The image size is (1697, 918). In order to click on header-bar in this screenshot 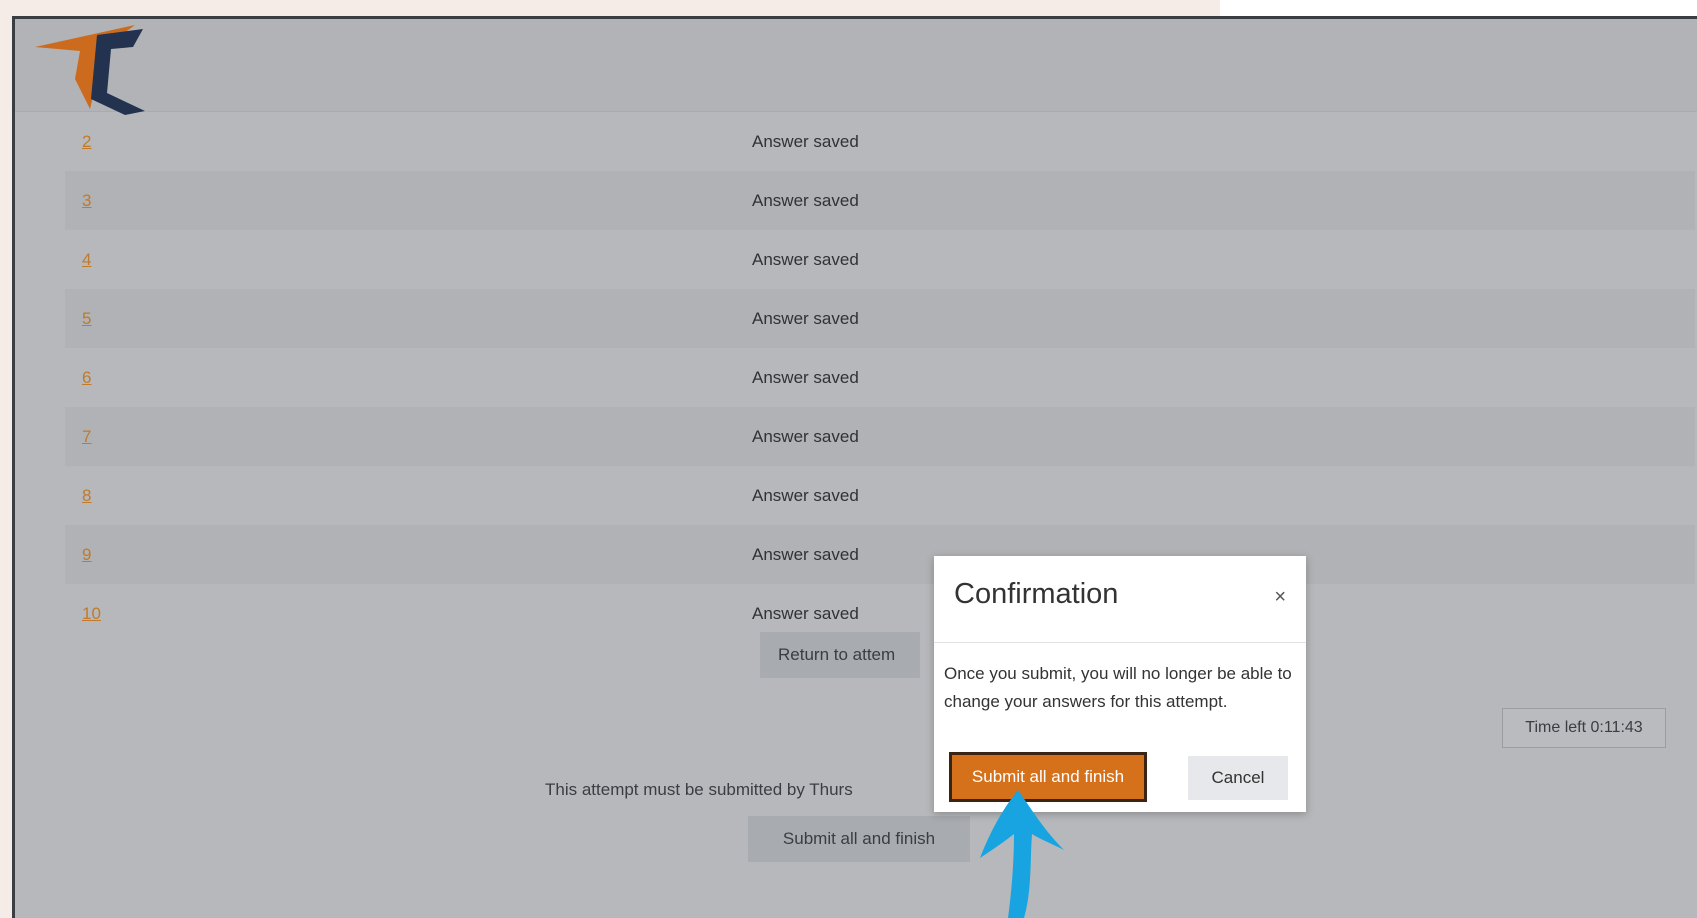, I will do `click(856, 67)`.